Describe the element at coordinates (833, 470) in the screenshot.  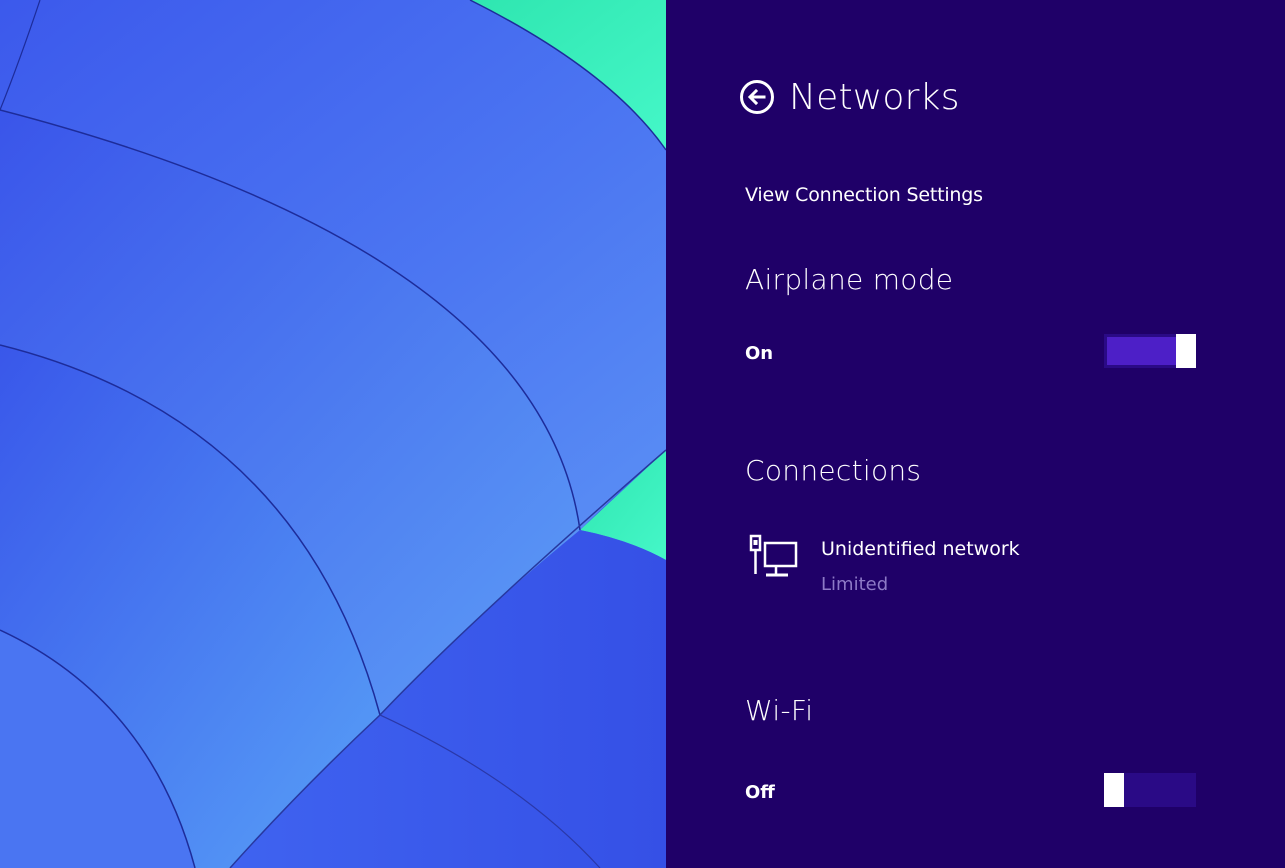
I see `connections-heading: Connections` at that location.